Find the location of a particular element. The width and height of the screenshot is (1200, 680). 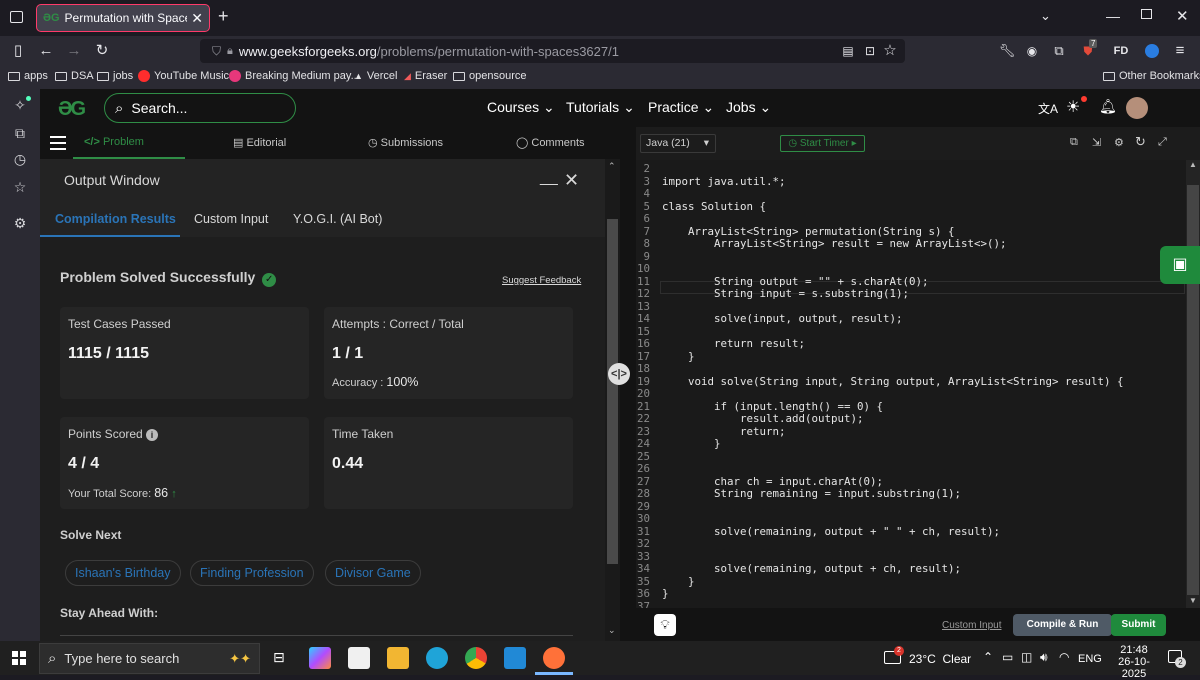

sidebar-toggle-icon: ▯ is located at coordinates (18, 51).